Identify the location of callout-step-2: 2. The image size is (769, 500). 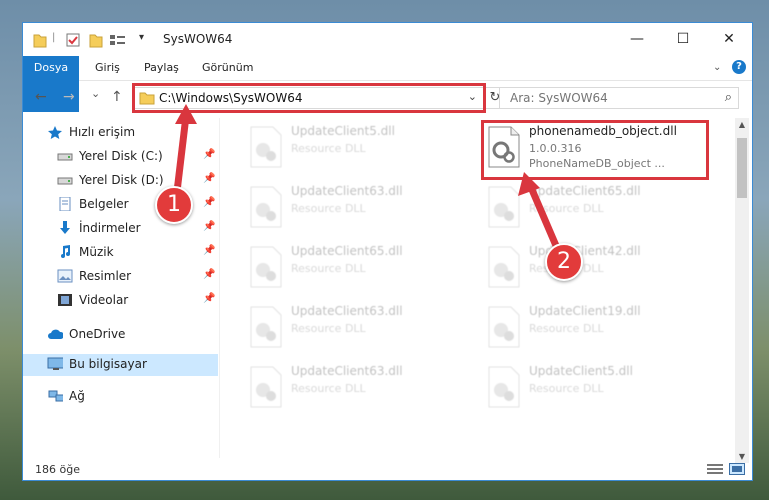
(564, 262).